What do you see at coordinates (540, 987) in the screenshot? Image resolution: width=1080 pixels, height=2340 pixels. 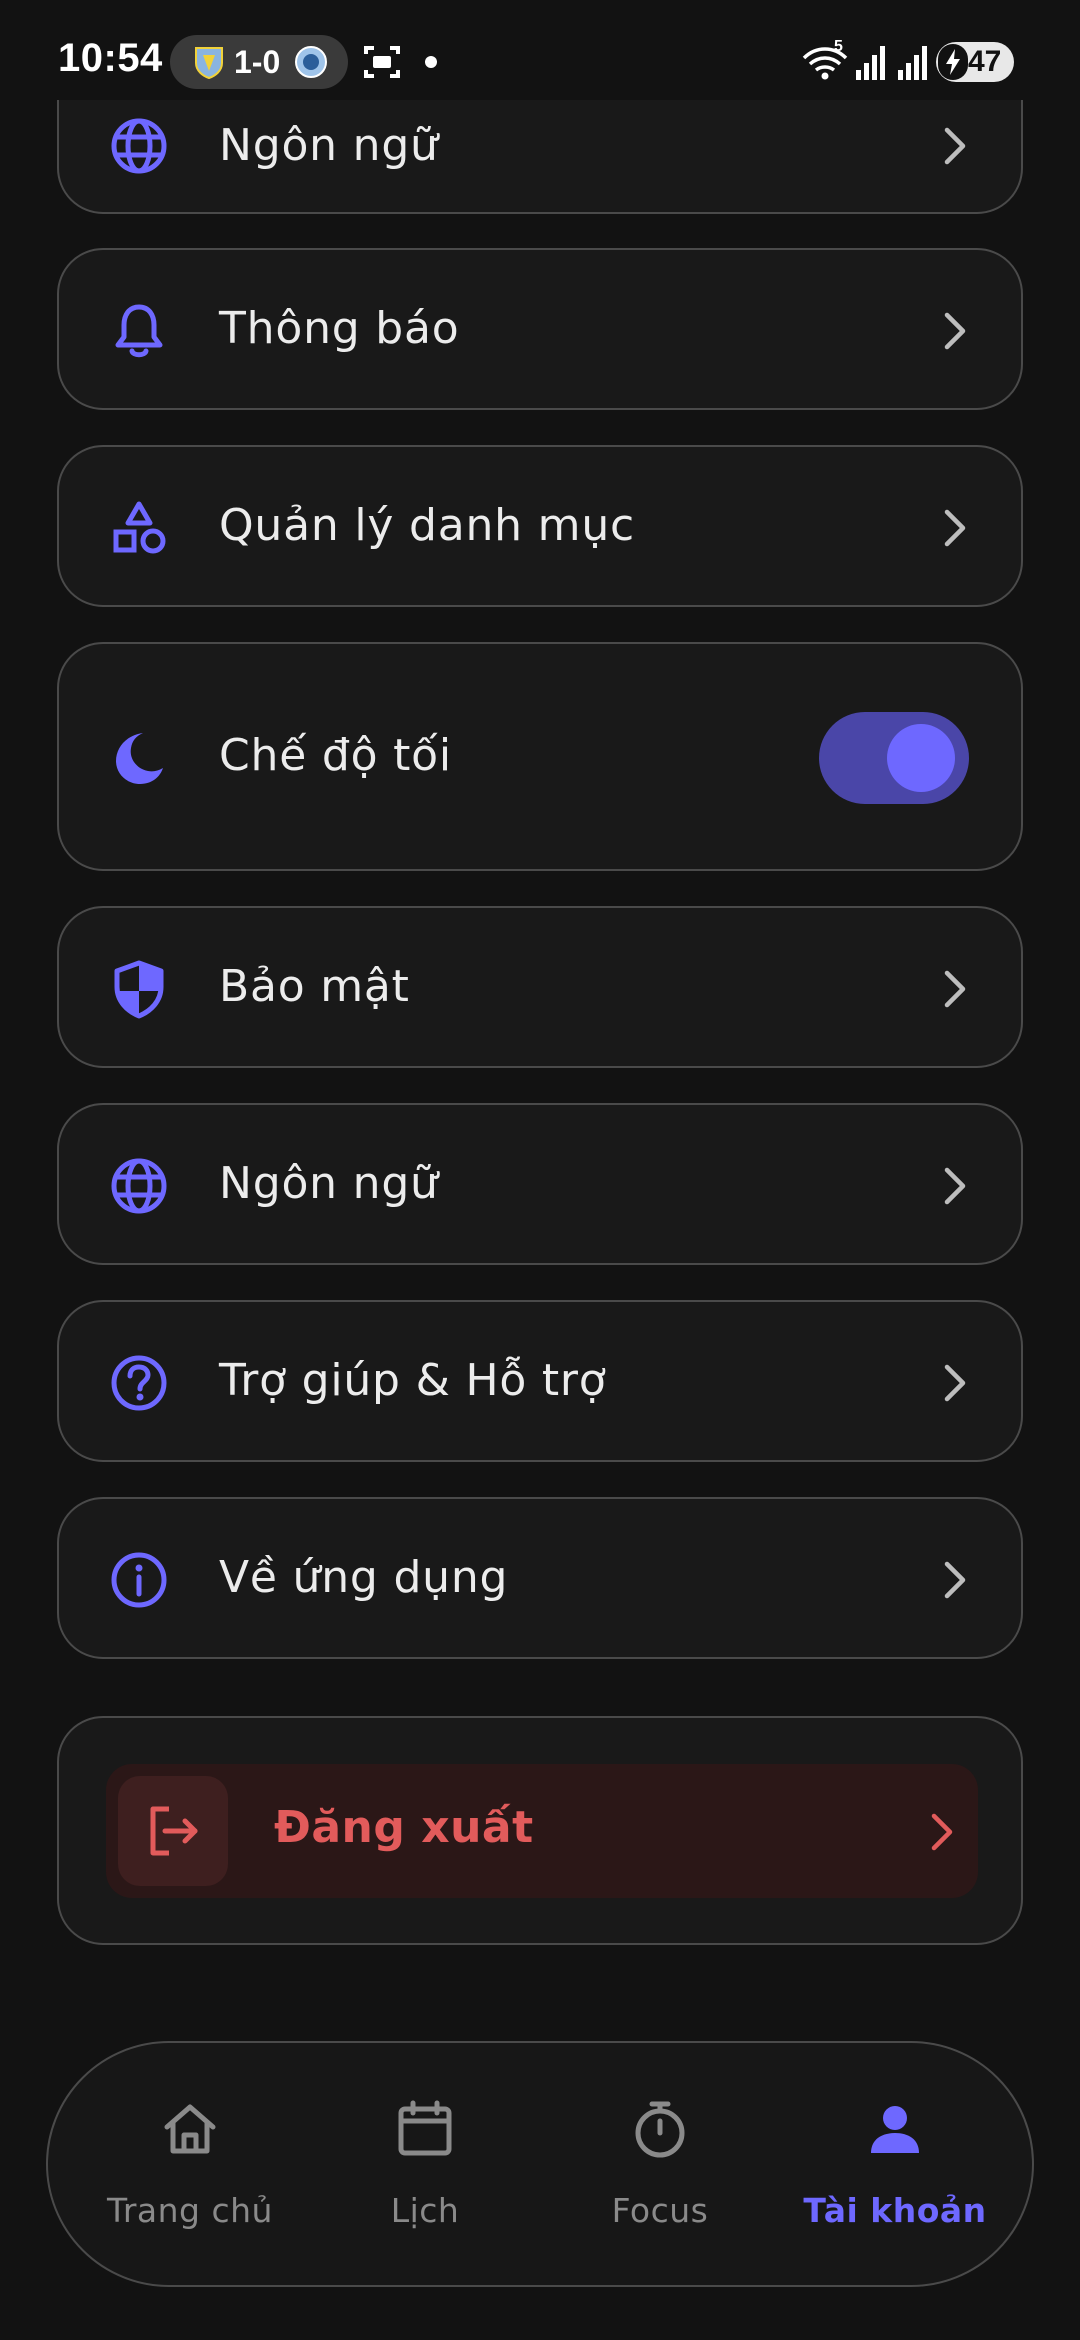 I see `settings-item-security: Bảo mật` at bounding box center [540, 987].